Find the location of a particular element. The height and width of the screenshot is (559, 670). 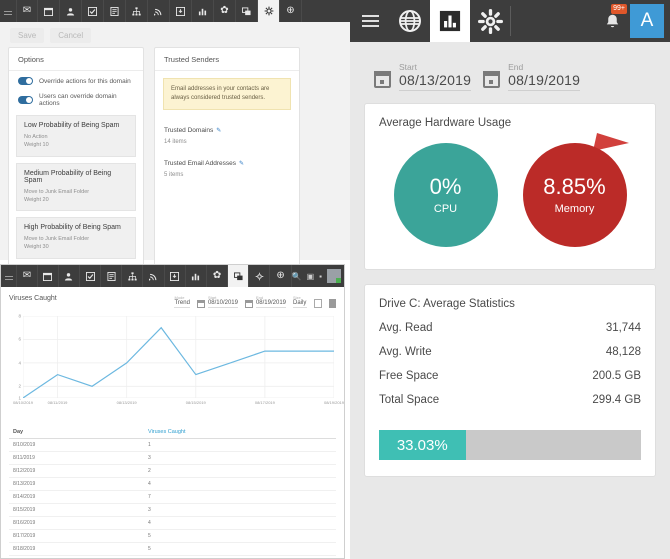

column-header-day: Day is located at coordinates (80, 432).